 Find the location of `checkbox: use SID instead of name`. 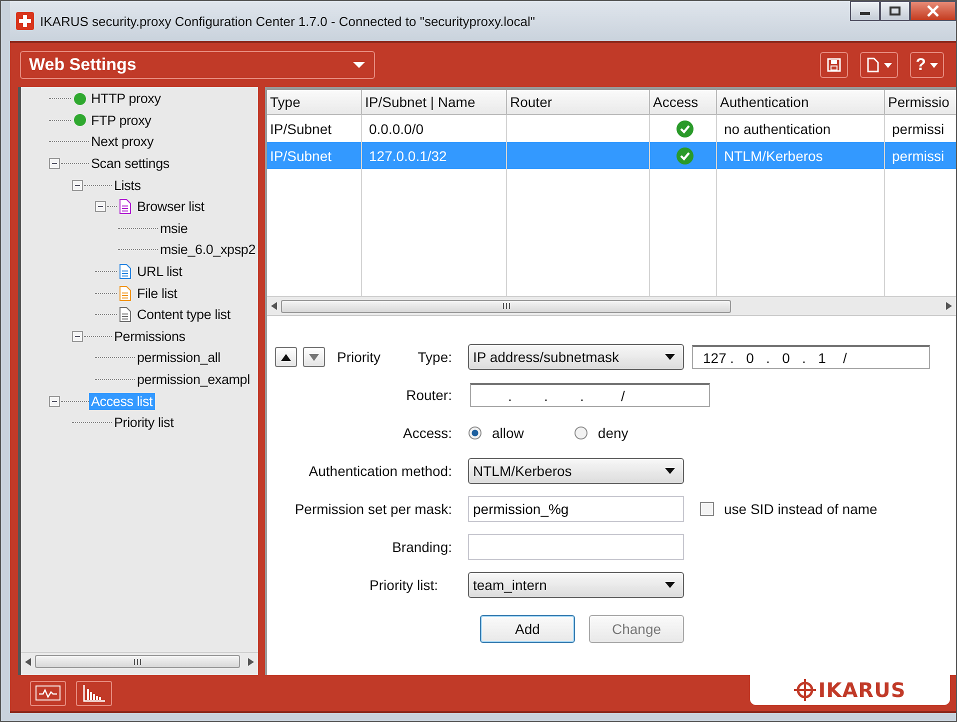

checkbox: use SID instead of name is located at coordinates (789, 509).